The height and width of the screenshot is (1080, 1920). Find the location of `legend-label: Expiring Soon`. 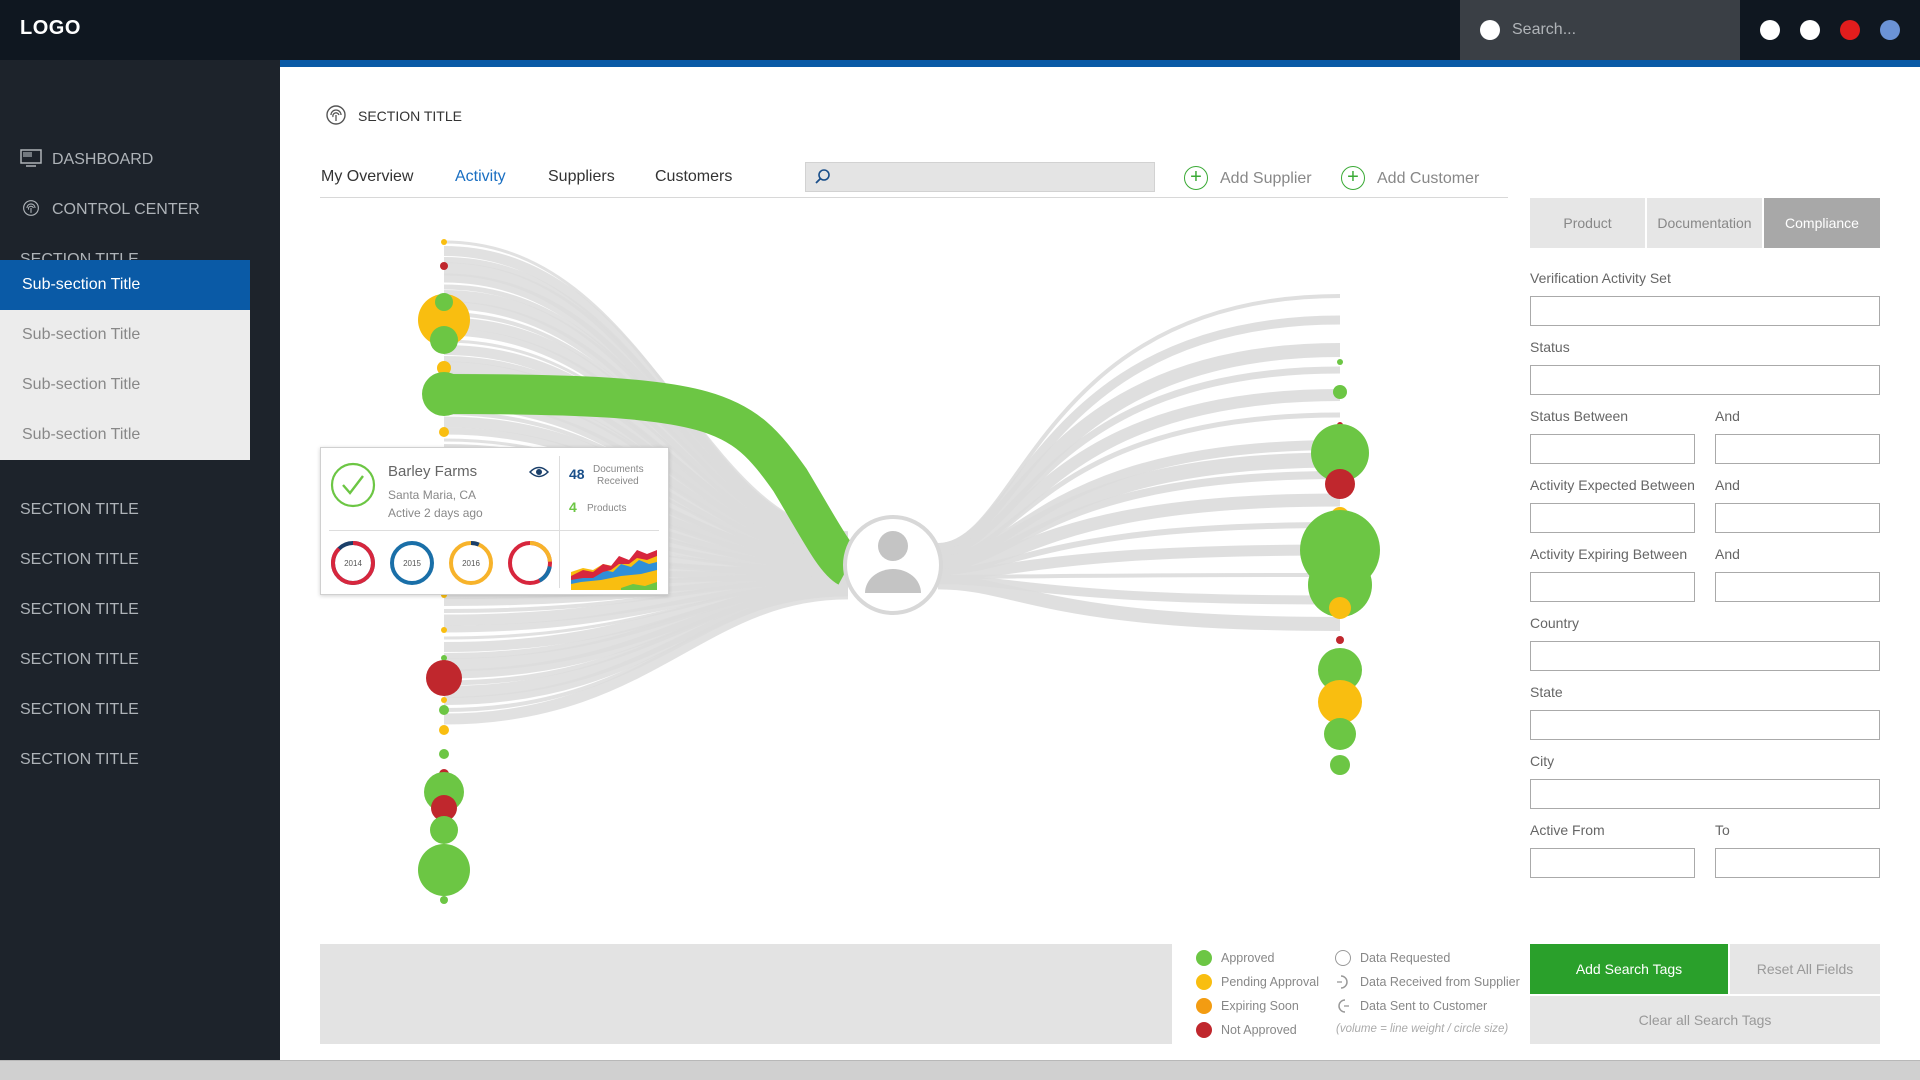

legend-label: Expiring Soon is located at coordinates (1260, 1006).